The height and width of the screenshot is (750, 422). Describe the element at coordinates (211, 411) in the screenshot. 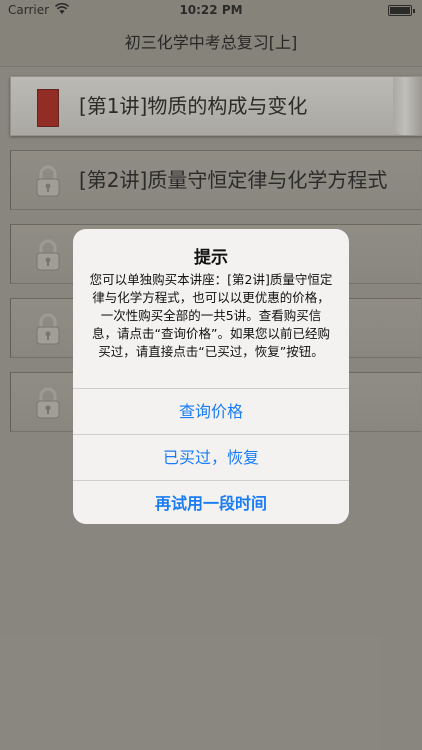

I see `check-price-button: 查询价格` at that location.